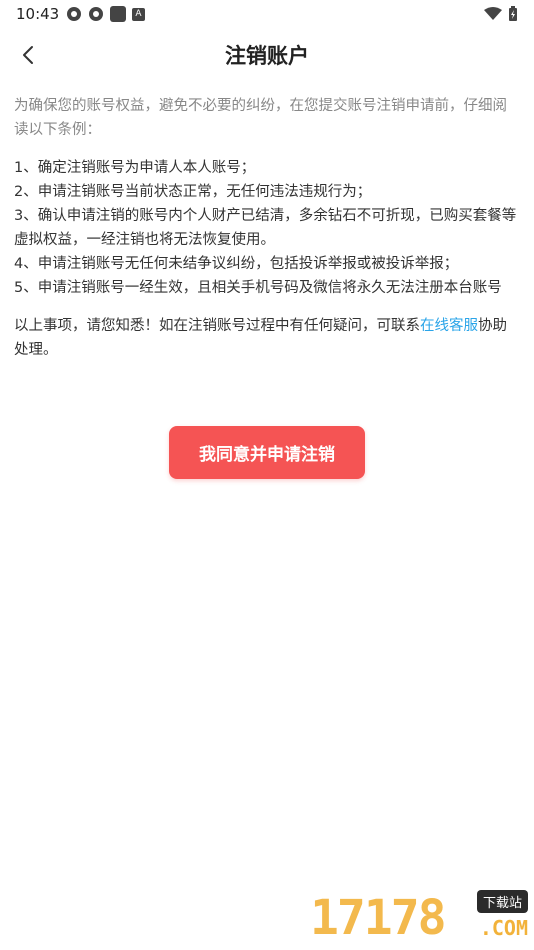 This screenshot has width=534, height=950. Describe the element at coordinates (493, 13) in the screenshot. I see `wifi-icon` at that location.